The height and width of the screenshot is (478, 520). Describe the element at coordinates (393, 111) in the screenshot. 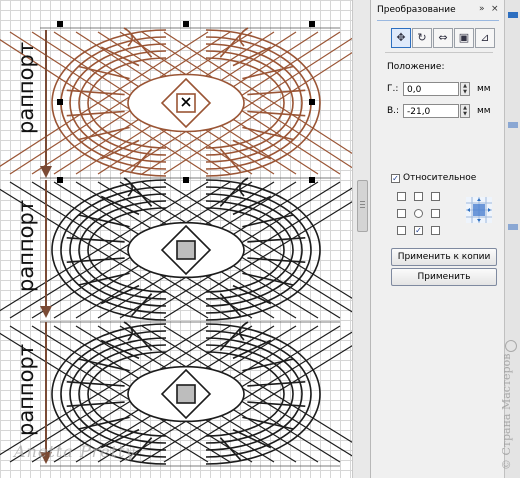

I see `vertical-label: В.:` at that location.